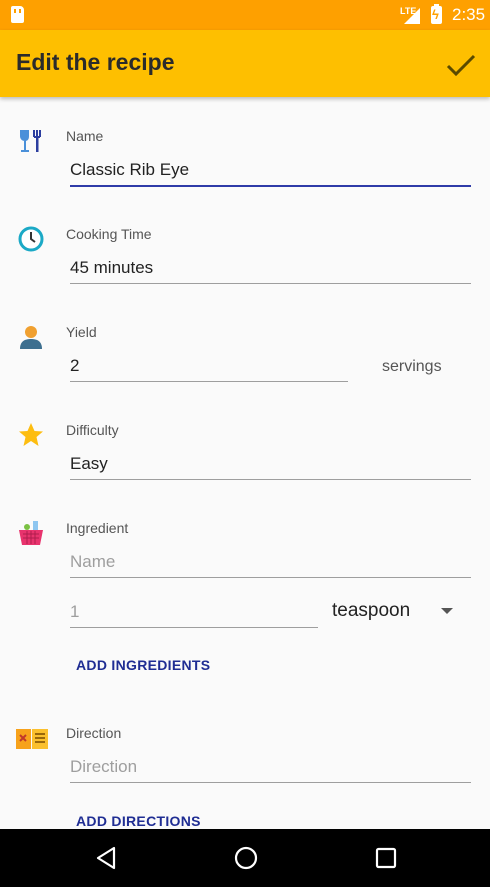  What do you see at coordinates (85, 136) in the screenshot?
I see `name-label: Name` at bounding box center [85, 136].